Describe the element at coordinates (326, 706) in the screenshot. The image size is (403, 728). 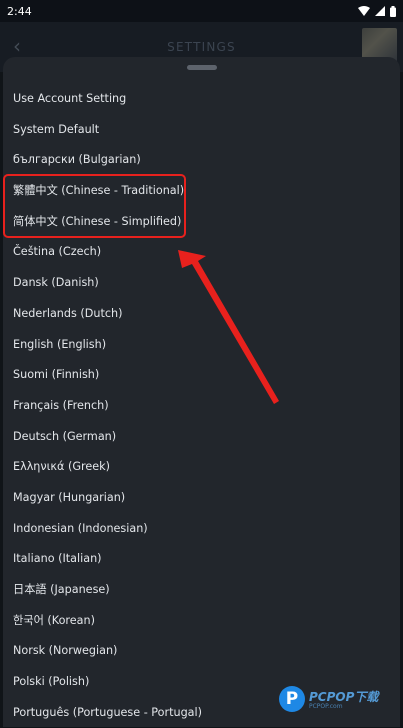
I see `watermark-sub: PCPOP.com` at that location.